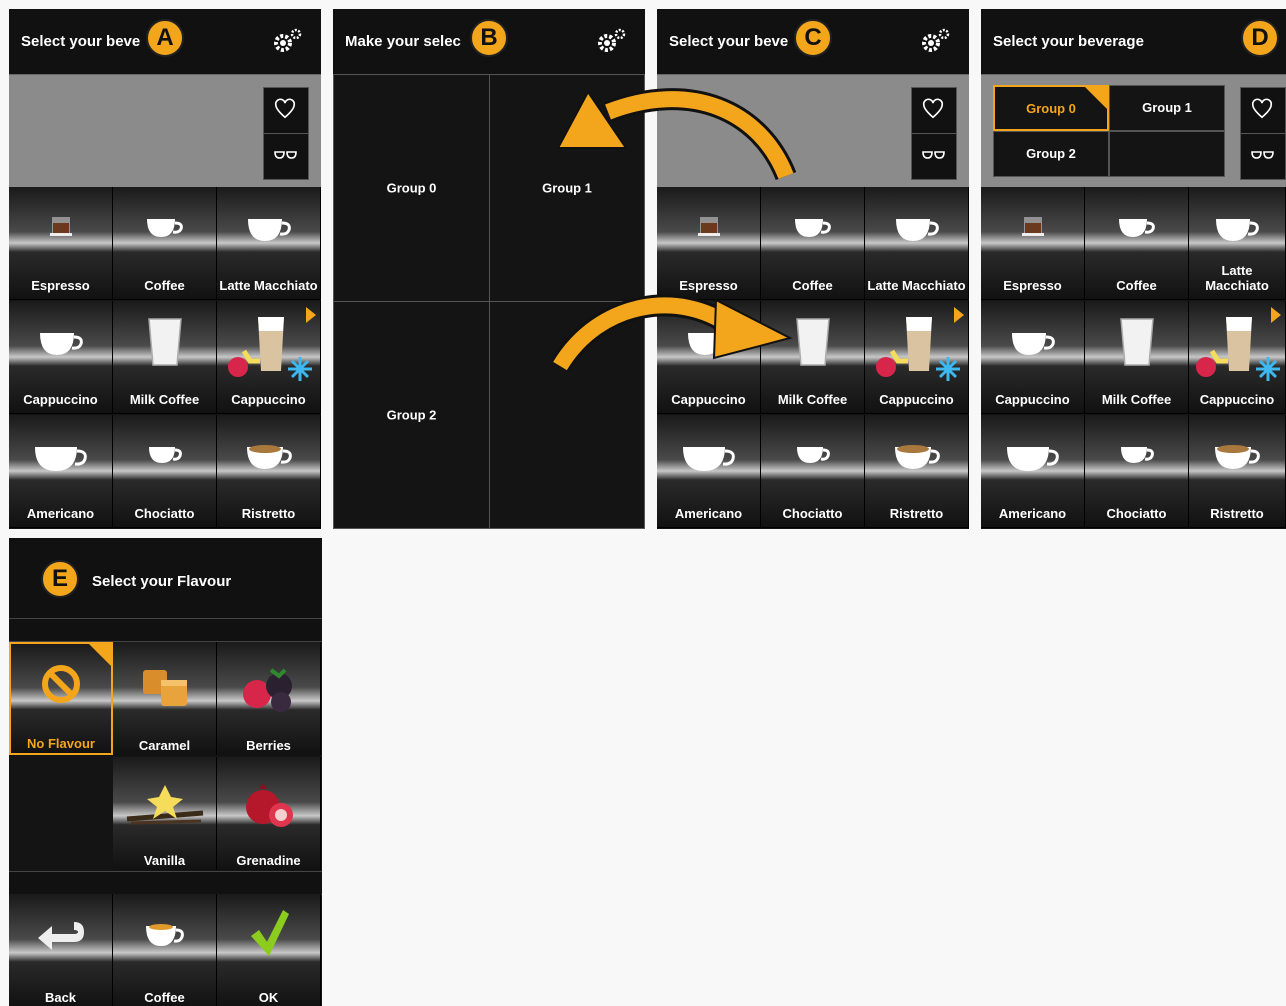 This screenshot has width=1286, height=1006. Describe the element at coordinates (673, 230) in the screenshot. I see `flow-arrows` at that location.